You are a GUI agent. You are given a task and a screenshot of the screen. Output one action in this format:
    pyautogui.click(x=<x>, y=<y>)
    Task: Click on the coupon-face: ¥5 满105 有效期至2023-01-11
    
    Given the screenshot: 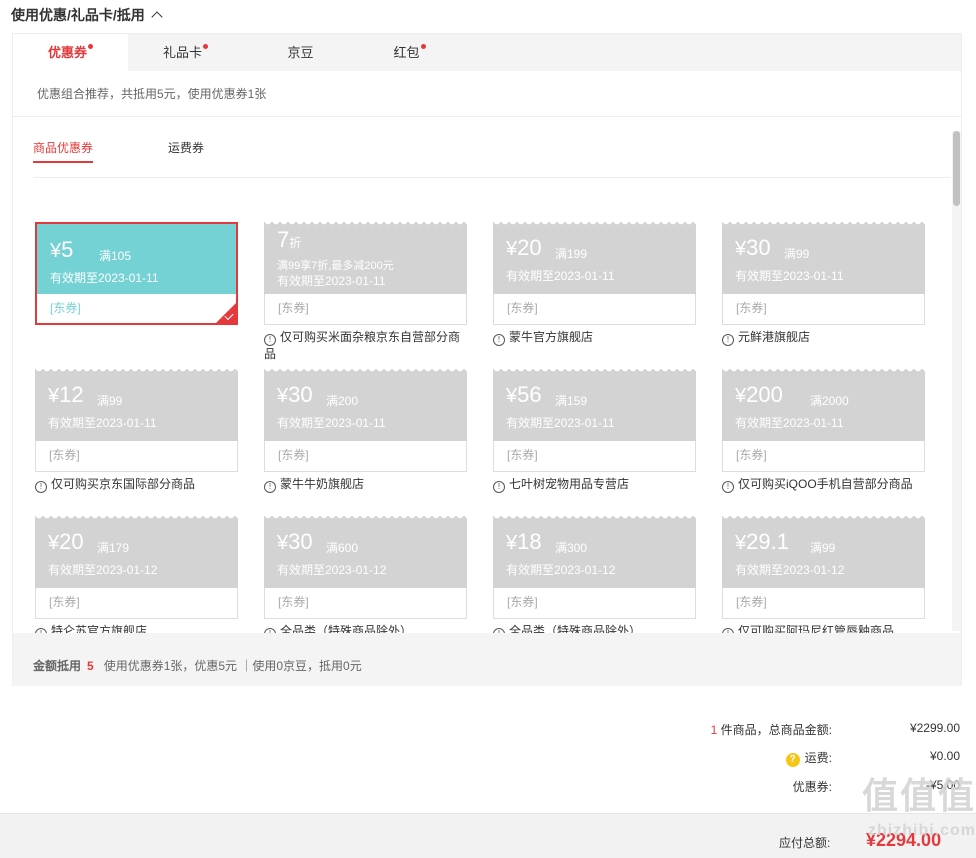 What is the action you would take?
    pyautogui.click(x=136, y=259)
    